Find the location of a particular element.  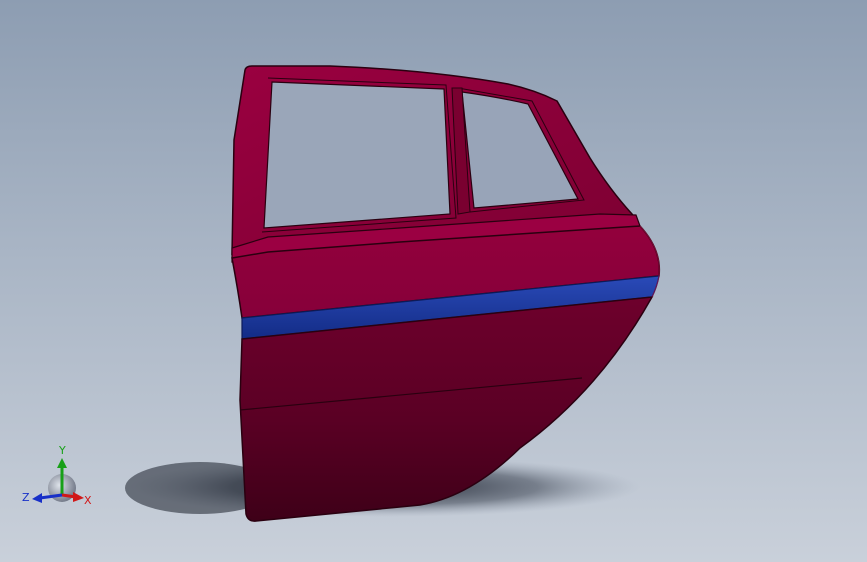

front-window-opening is located at coordinates (357, 155).